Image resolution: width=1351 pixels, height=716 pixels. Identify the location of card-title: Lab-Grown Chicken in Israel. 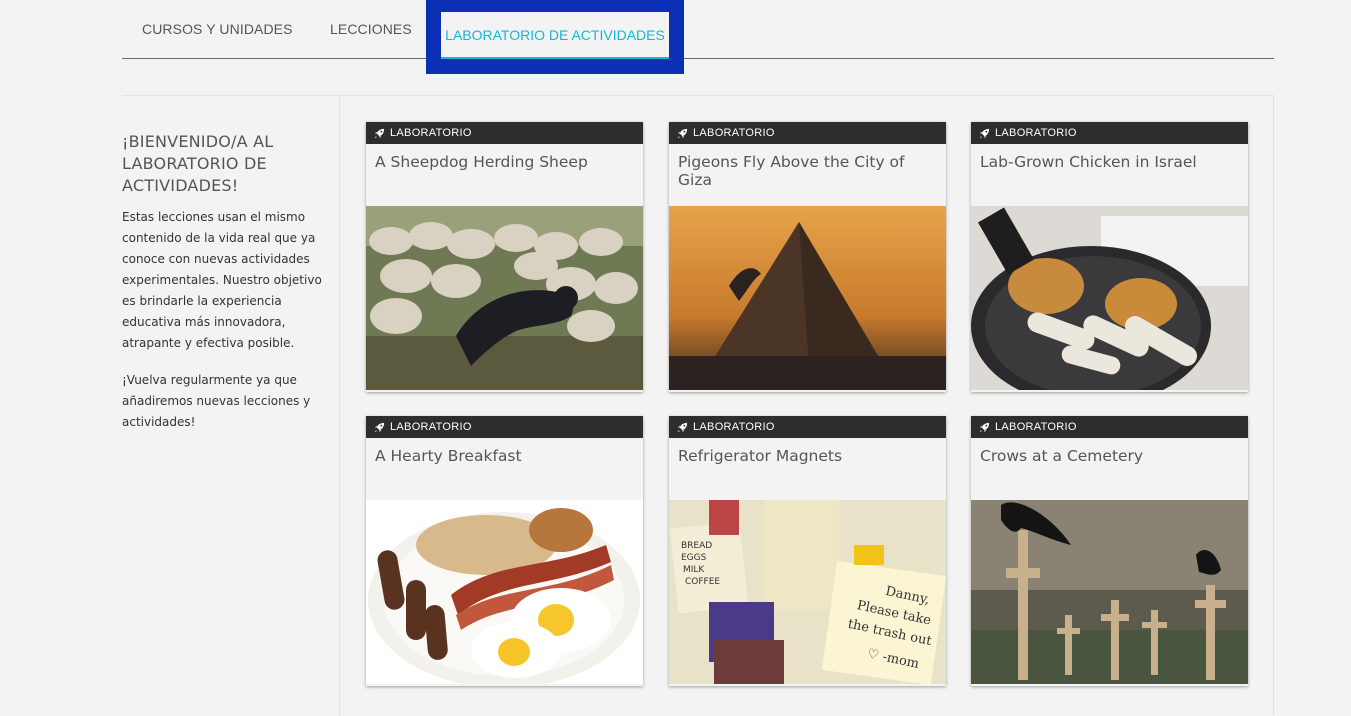
(1109, 175).